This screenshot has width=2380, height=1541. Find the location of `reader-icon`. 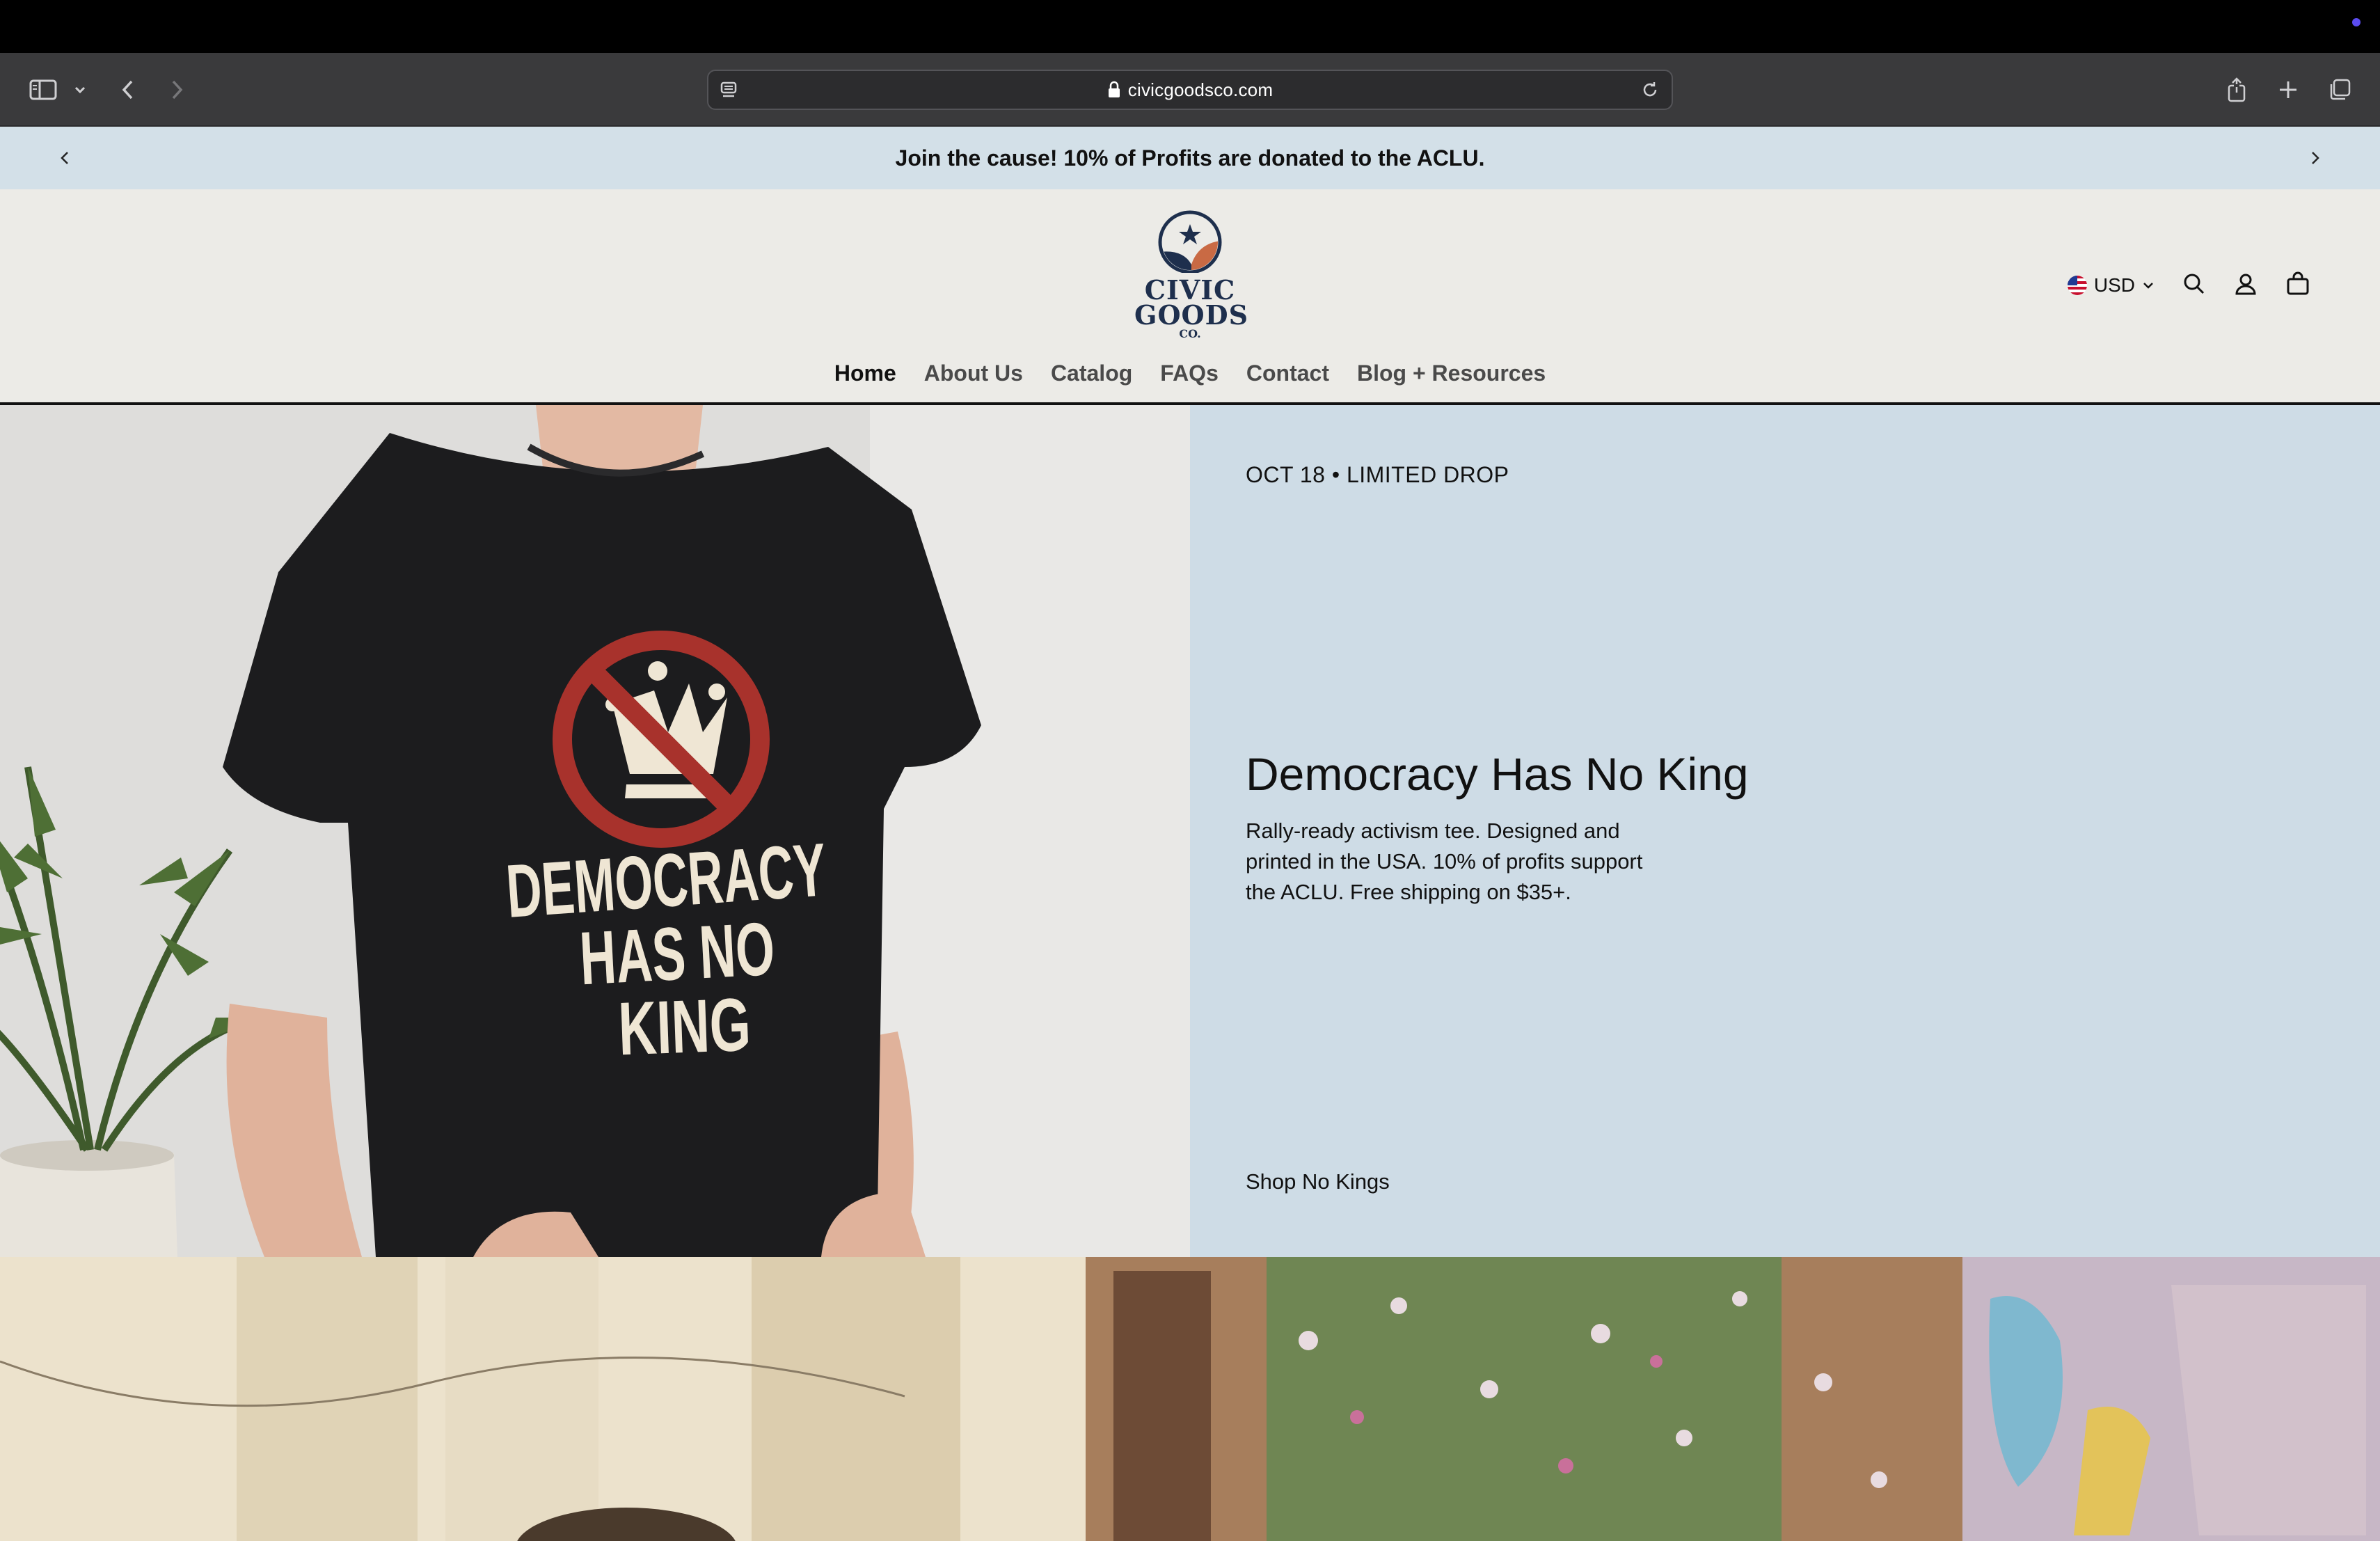

reader-icon is located at coordinates (729, 92).